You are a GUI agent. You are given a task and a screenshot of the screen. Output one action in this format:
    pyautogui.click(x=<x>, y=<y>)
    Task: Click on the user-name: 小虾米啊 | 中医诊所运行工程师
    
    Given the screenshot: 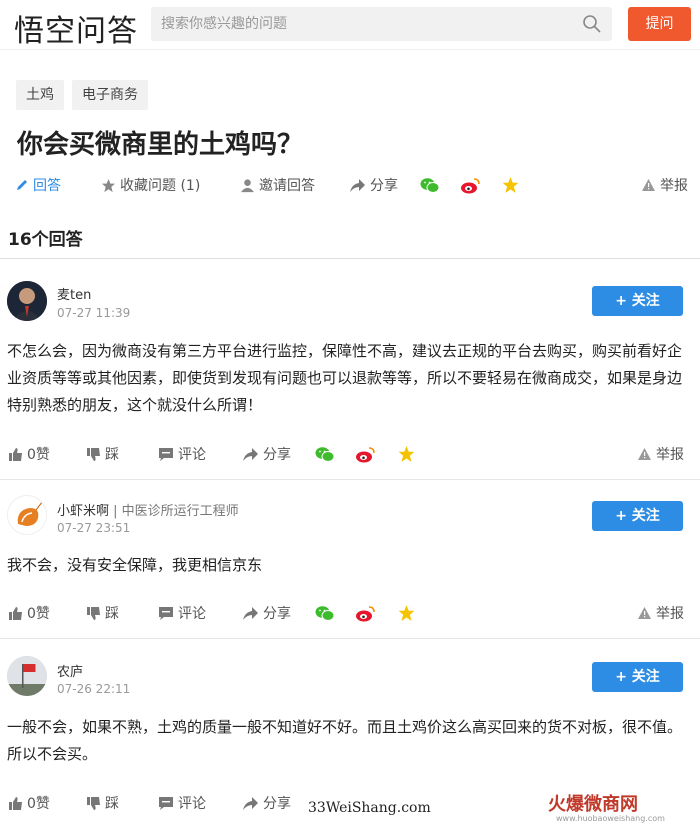 What is the action you would take?
    pyautogui.click(x=148, y=509)
    